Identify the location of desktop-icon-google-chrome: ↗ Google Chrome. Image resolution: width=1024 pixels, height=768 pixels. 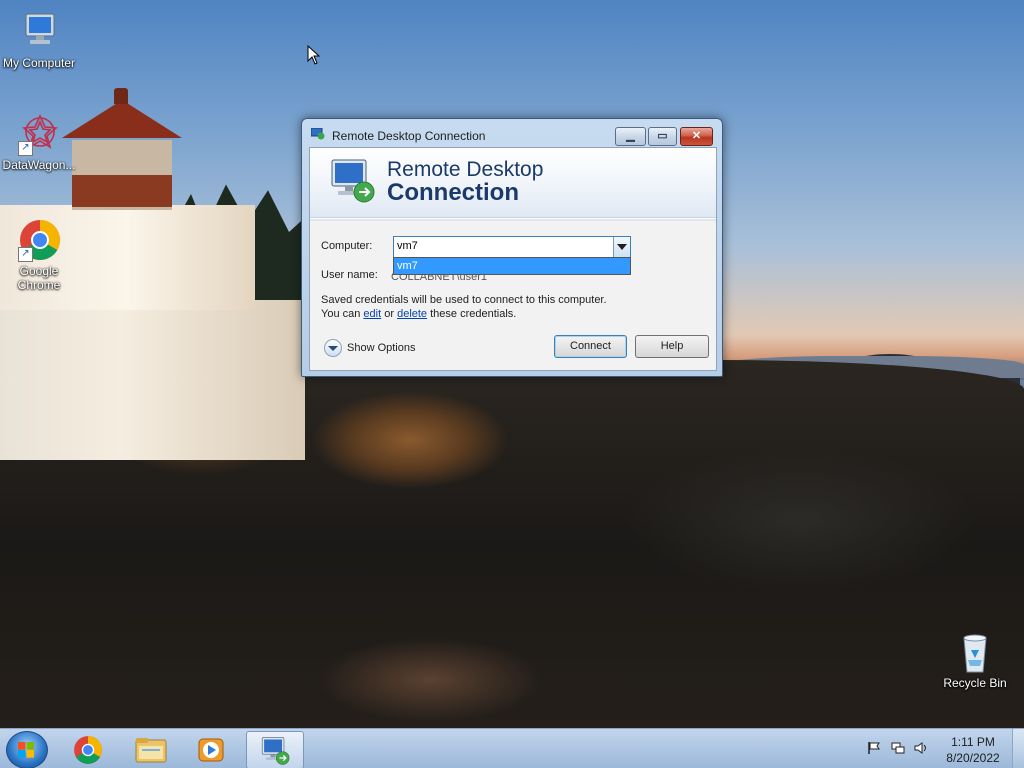
(39, 255).